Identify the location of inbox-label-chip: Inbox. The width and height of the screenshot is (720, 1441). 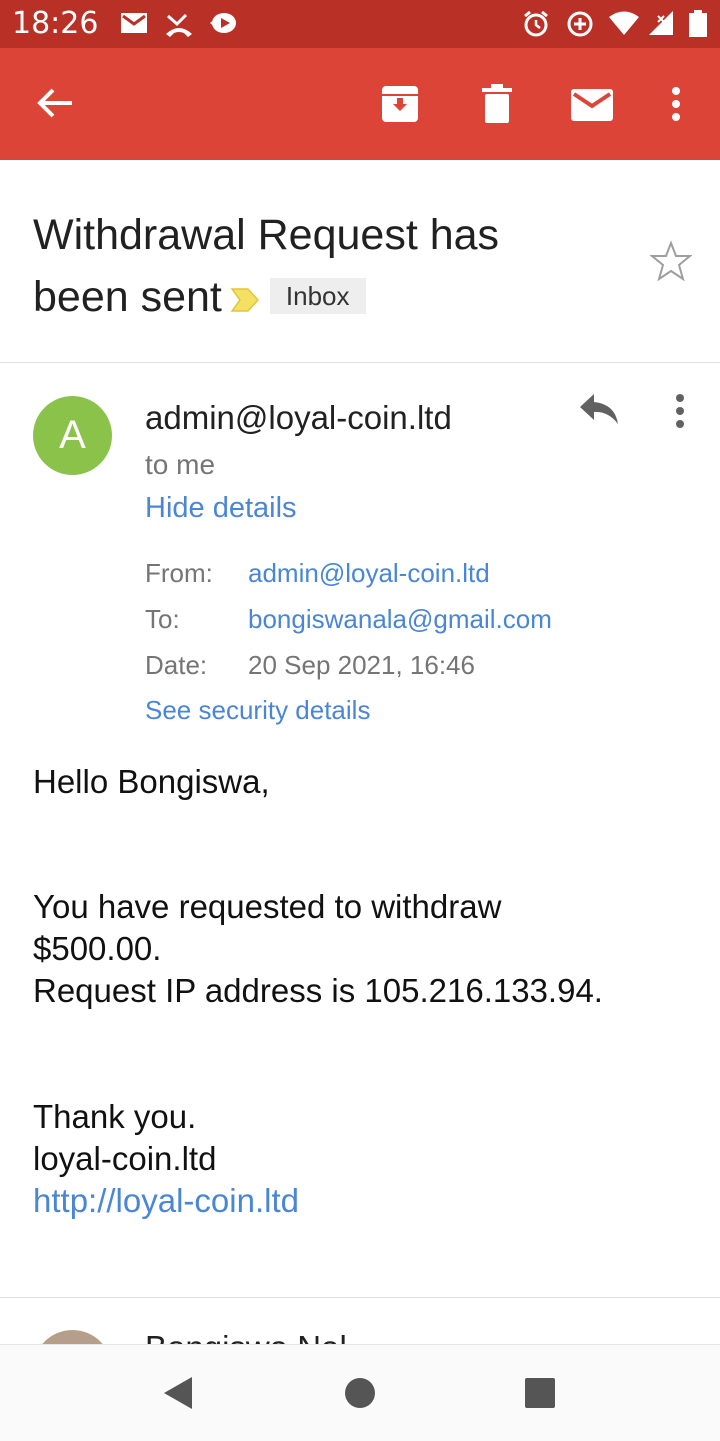
(317, 295).